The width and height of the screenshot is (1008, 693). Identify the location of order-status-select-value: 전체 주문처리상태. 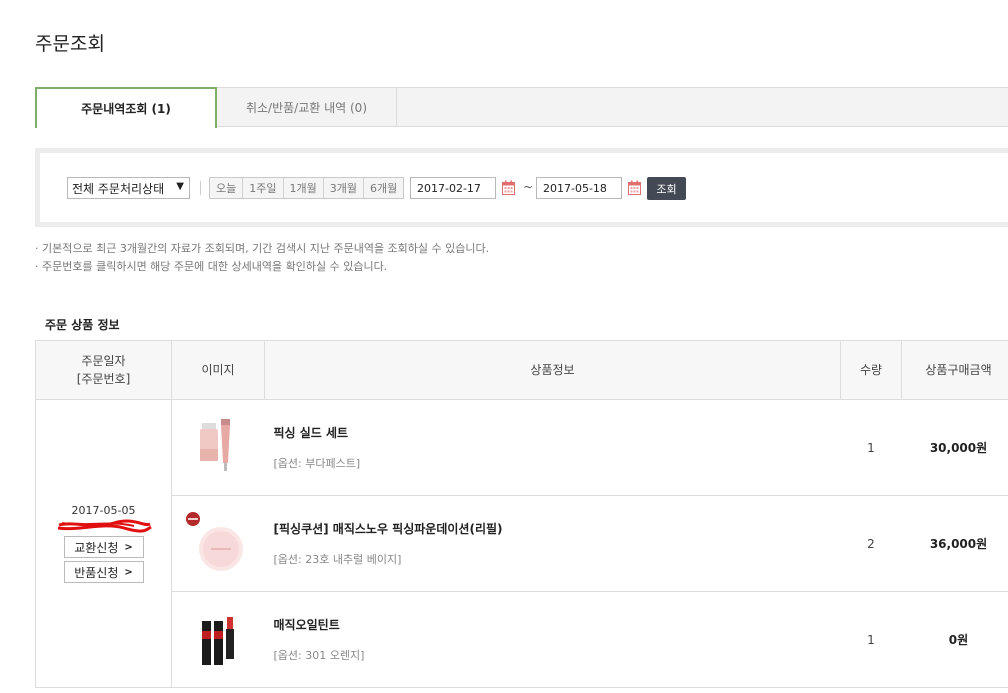
(118, 188).